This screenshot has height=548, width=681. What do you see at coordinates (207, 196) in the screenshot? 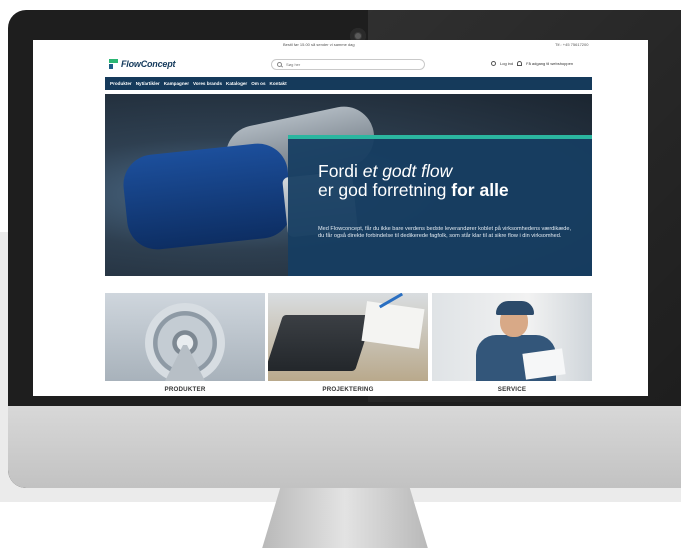
I see `hero-coupling-image` at bounding box center [207, 196].